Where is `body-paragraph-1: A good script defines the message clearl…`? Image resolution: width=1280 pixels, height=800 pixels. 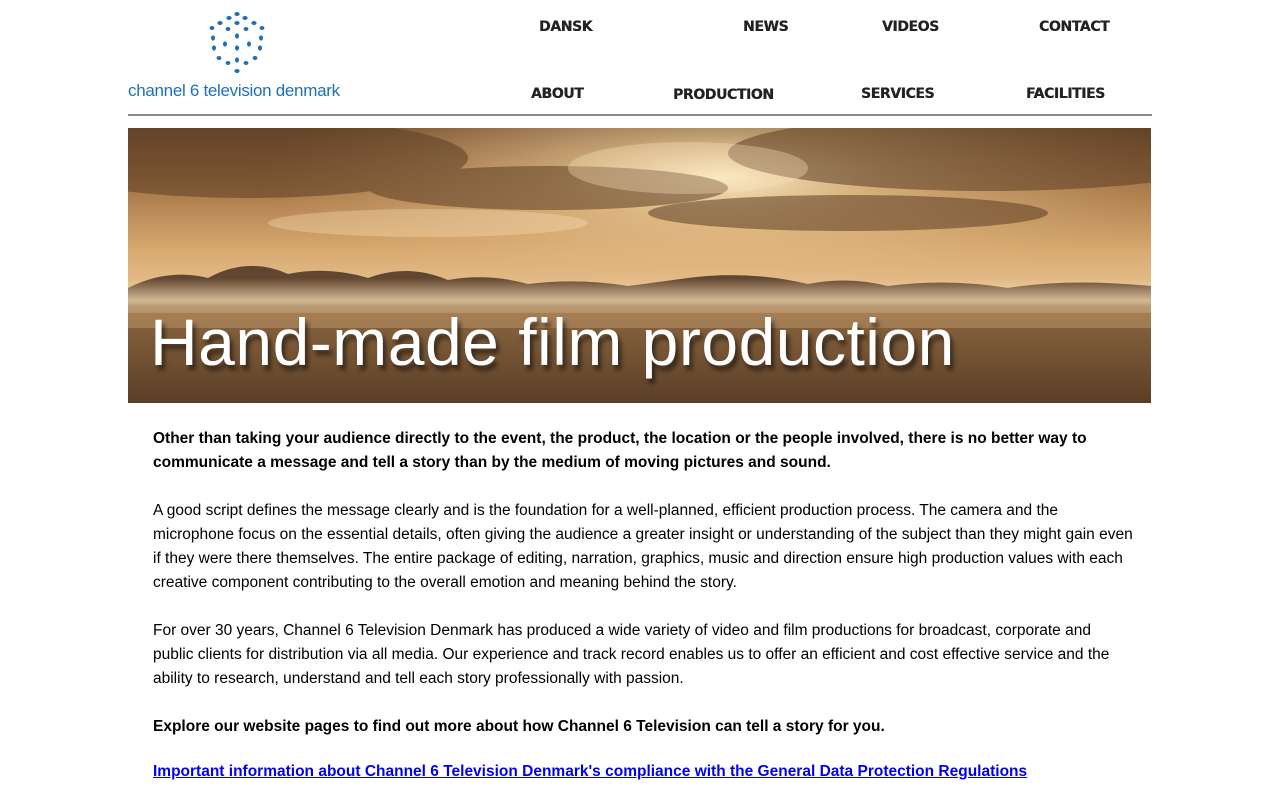
body-paragraph-1: A good script defines the message clearl… is located at coordinates (643, 546).